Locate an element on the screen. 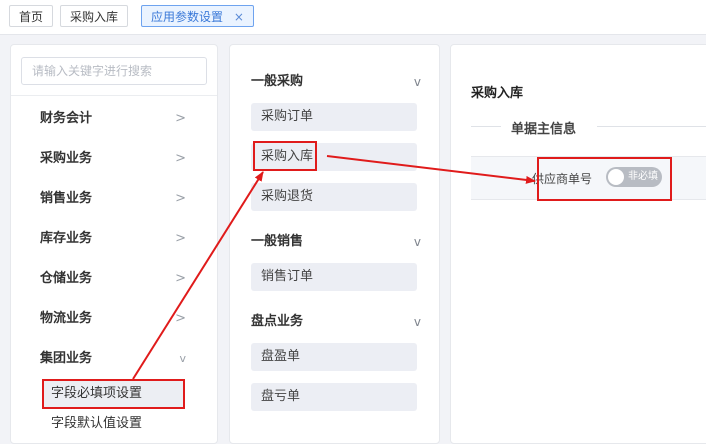 This screenshot has width=706, height=444. annotation-box-required-fields is located at coordinates (113, 394).